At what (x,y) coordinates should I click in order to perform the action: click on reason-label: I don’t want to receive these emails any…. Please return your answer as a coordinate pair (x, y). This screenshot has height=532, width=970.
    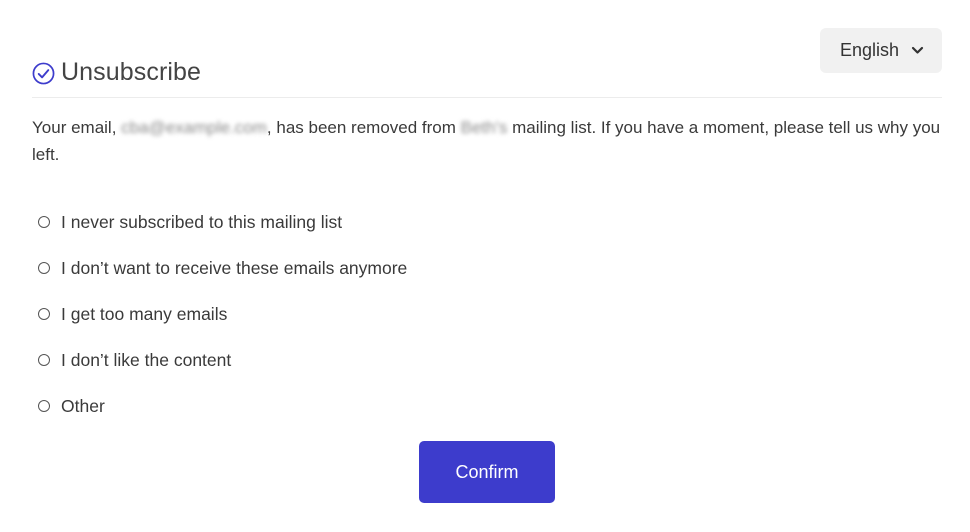
    Looking at the image, I should click on (234, 267).